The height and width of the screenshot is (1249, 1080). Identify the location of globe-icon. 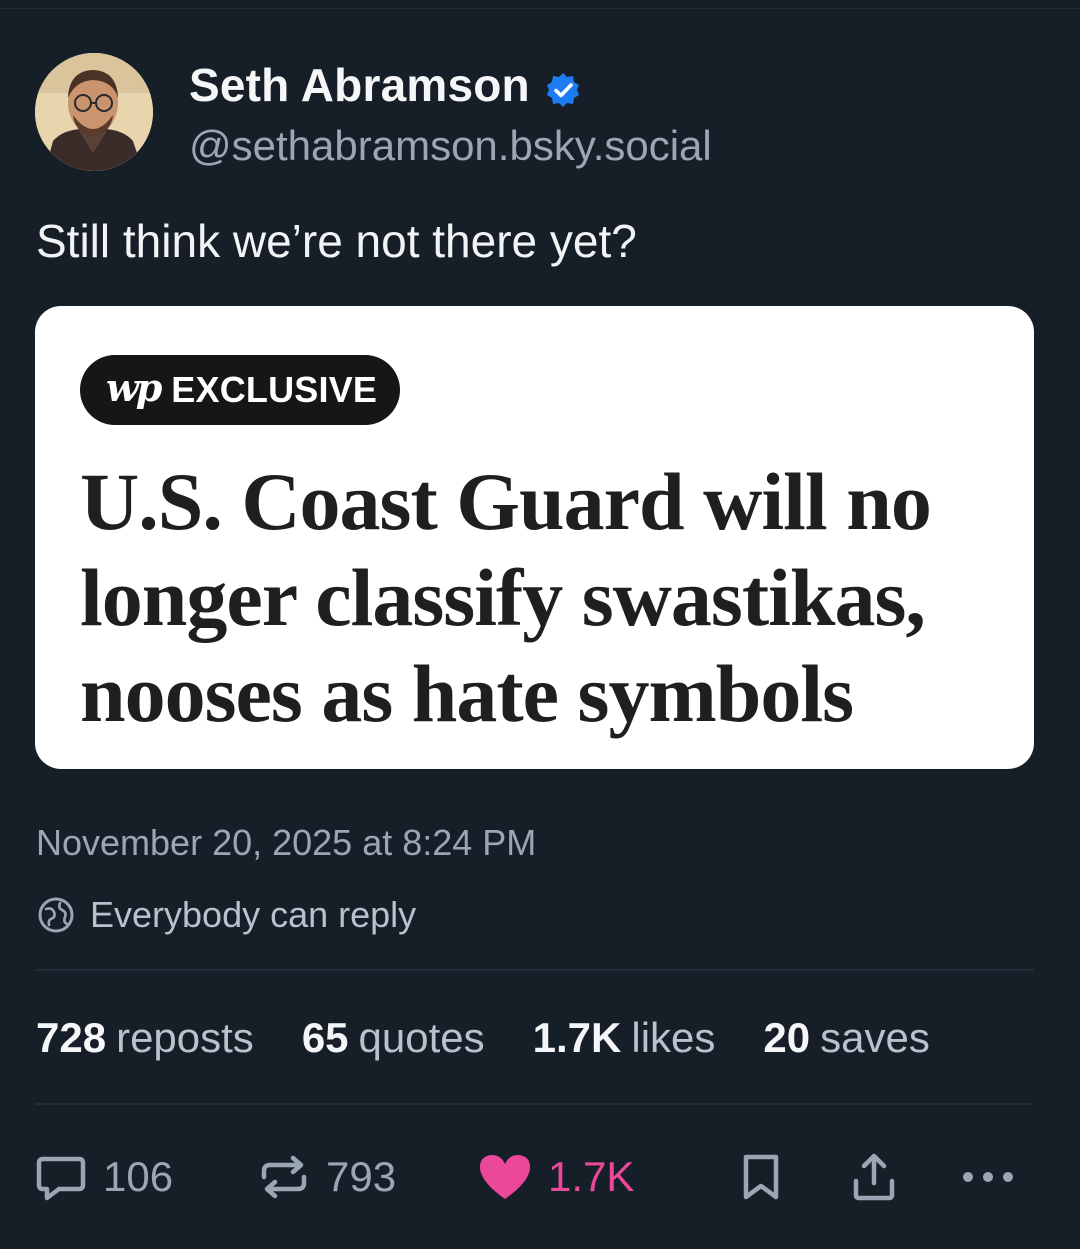
(56, 915).